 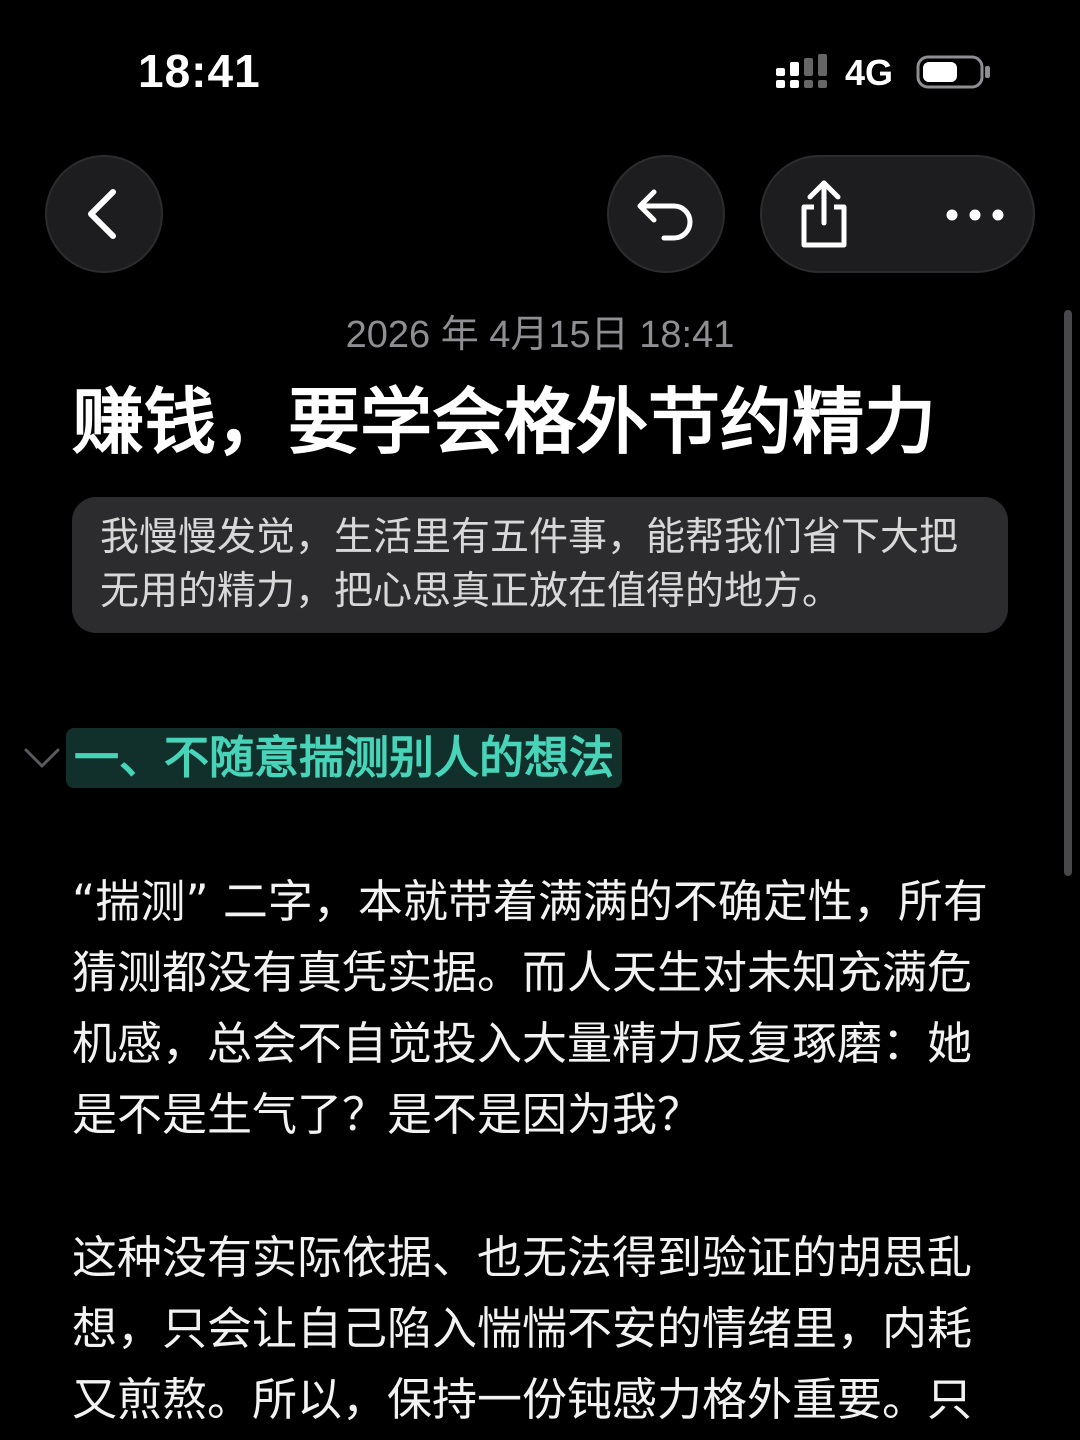 I want to click on share-button, so click(x=824, y=215).